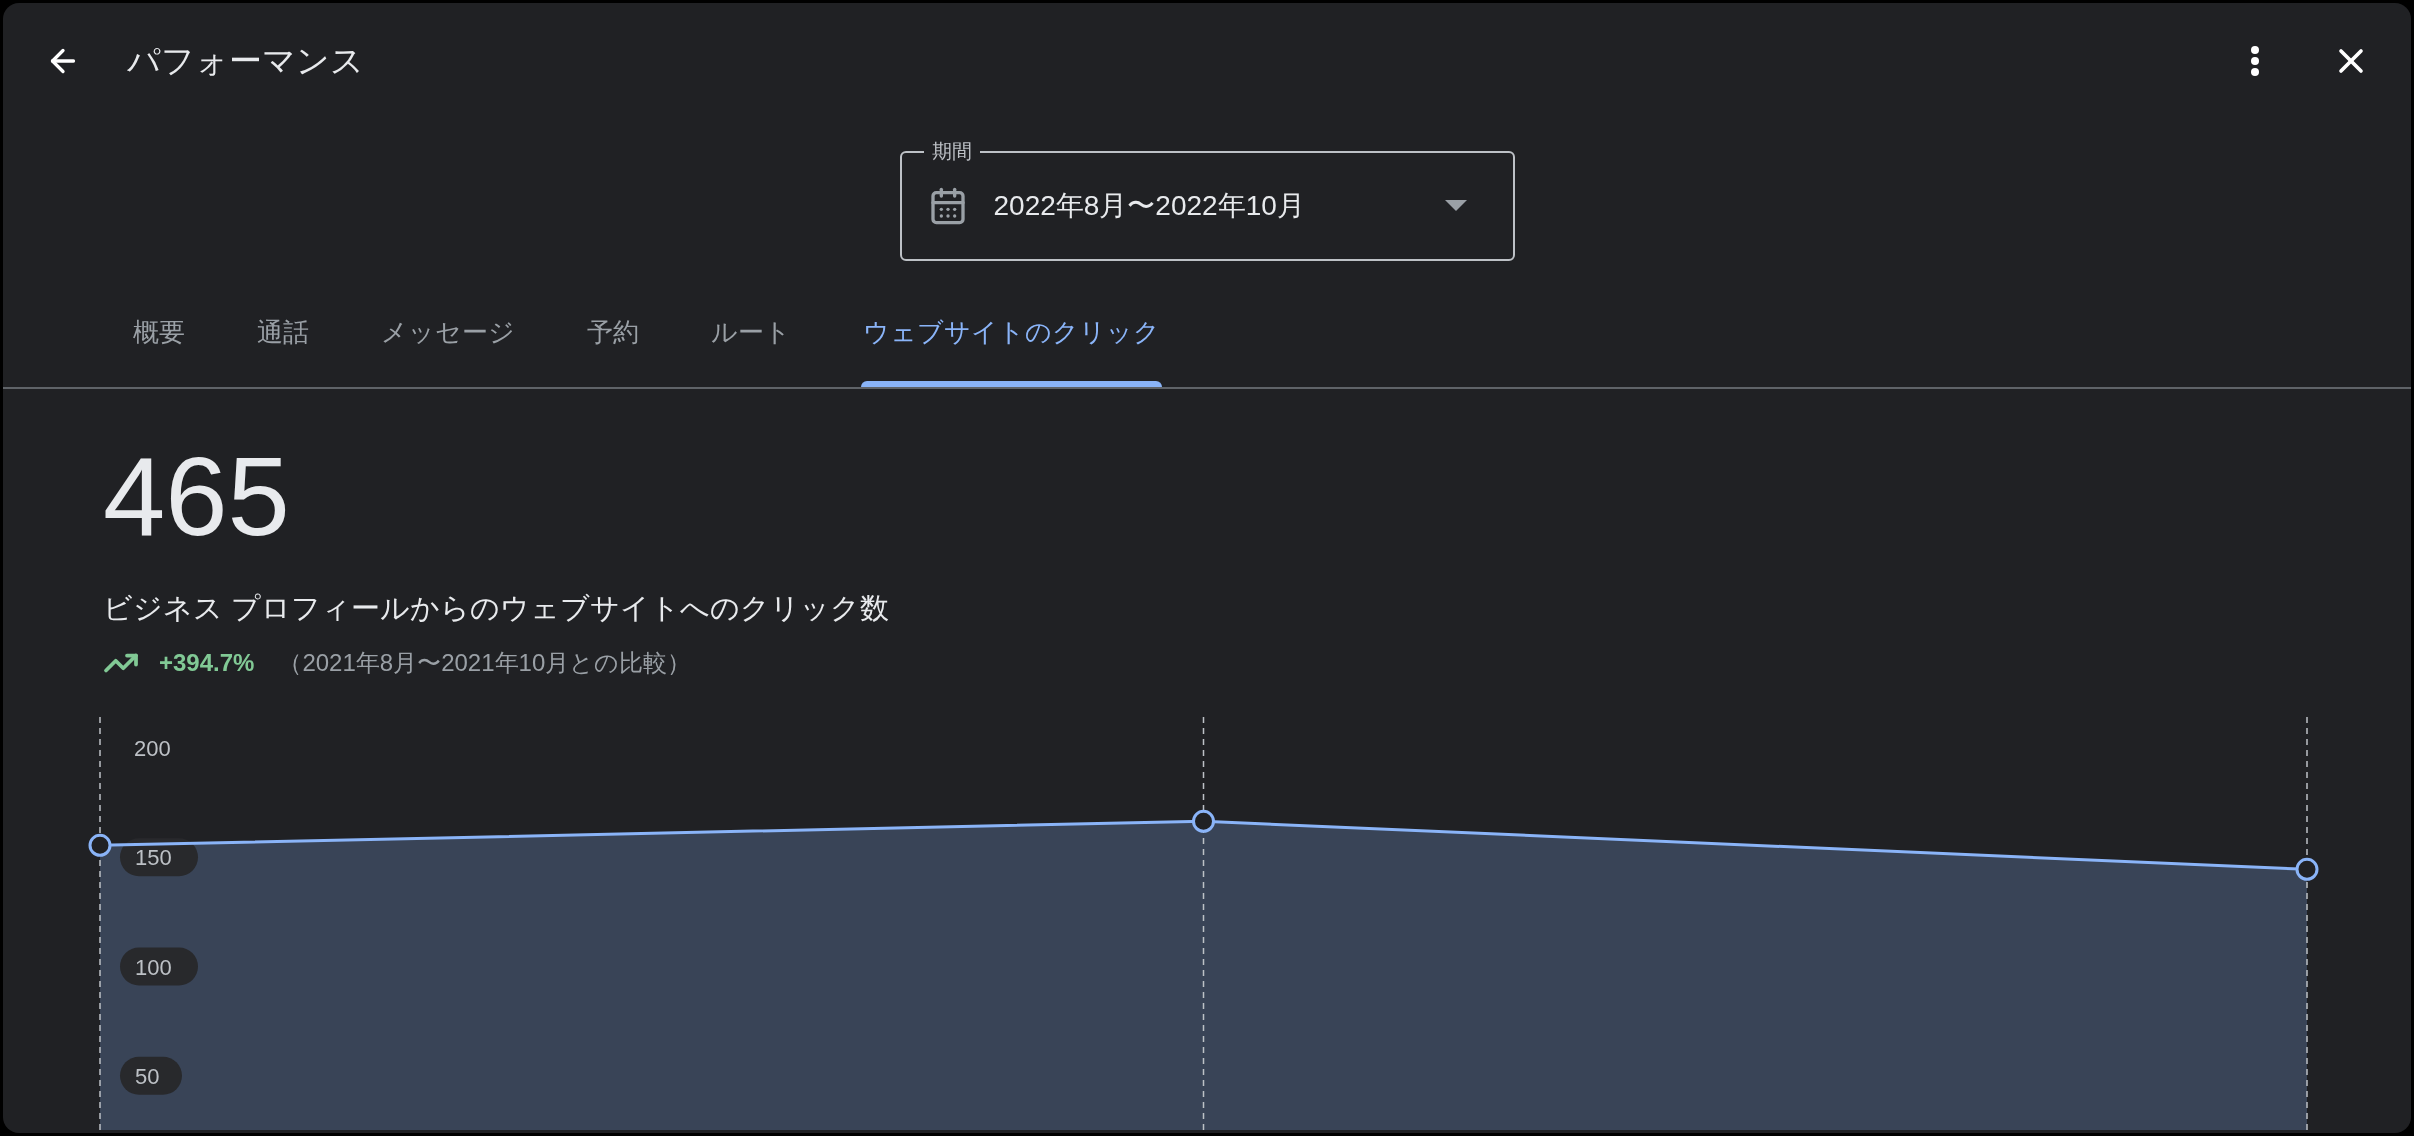  What do you see at coordinates (485, 662) in the screenshot?
I see `comparison-period: （2021年8月〜2021年10月との比較）` at bounding box center [485, 662].